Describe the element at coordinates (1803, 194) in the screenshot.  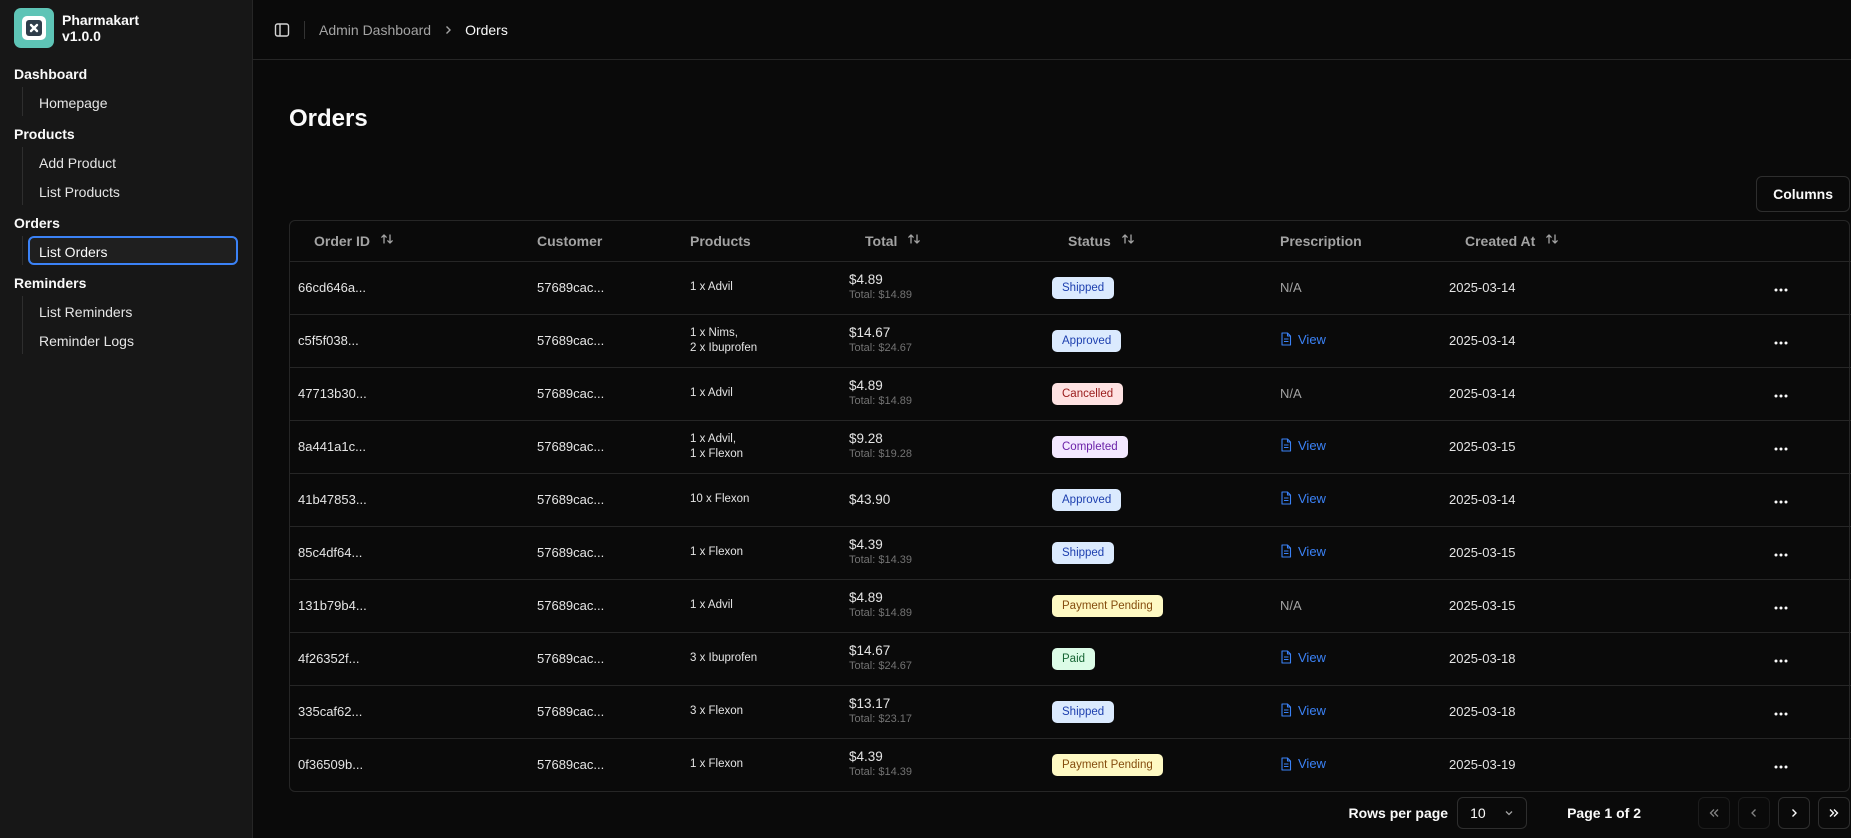
I see `columns-button: Columns` at that location.